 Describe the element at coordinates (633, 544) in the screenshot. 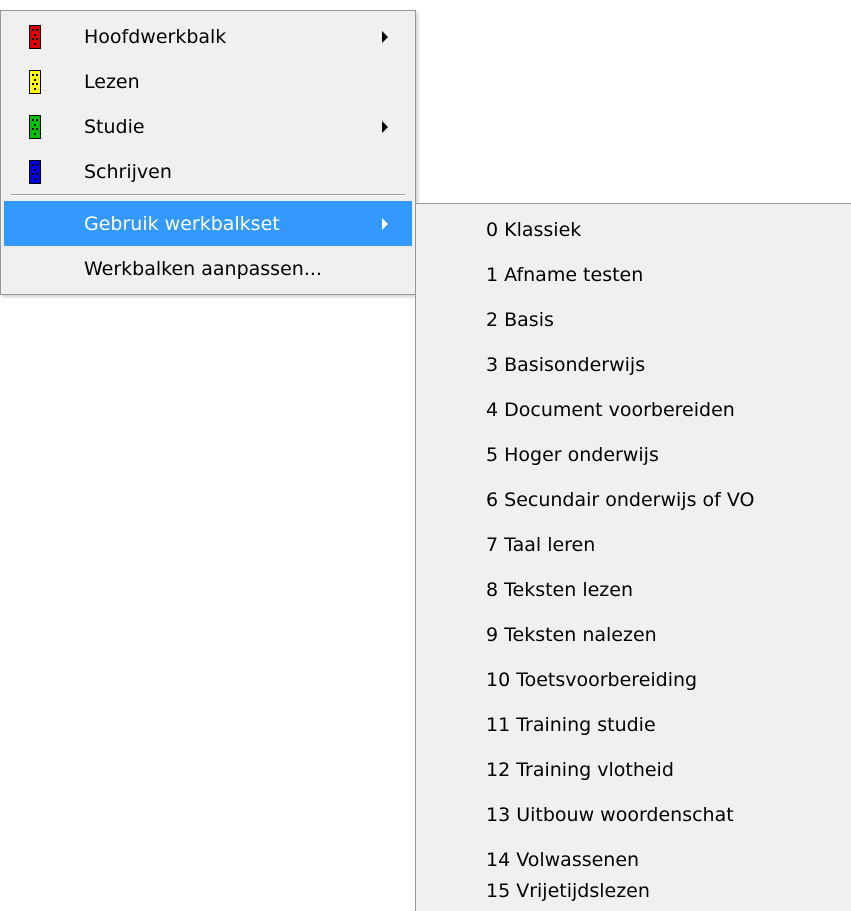

I see `toolbarset-item: 7 Taal leren` at that location.